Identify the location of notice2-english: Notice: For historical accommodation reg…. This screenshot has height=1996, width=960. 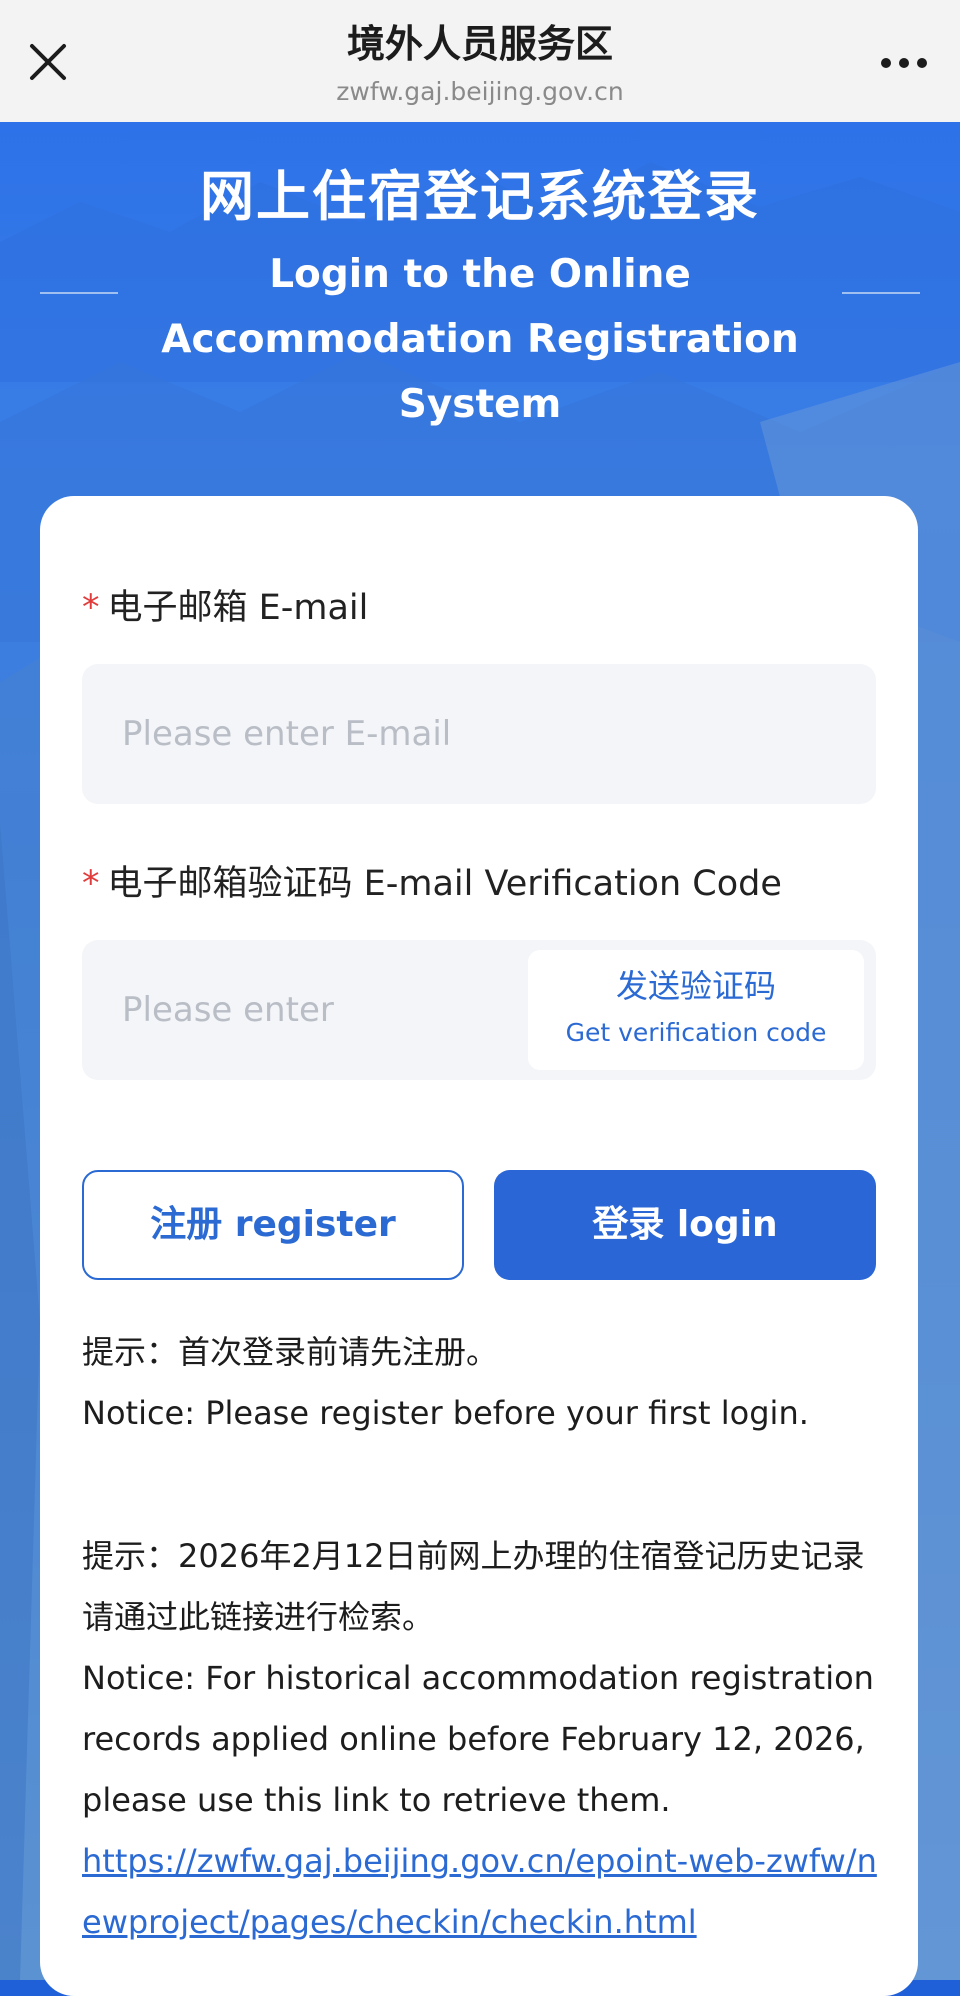
(478, 1739).